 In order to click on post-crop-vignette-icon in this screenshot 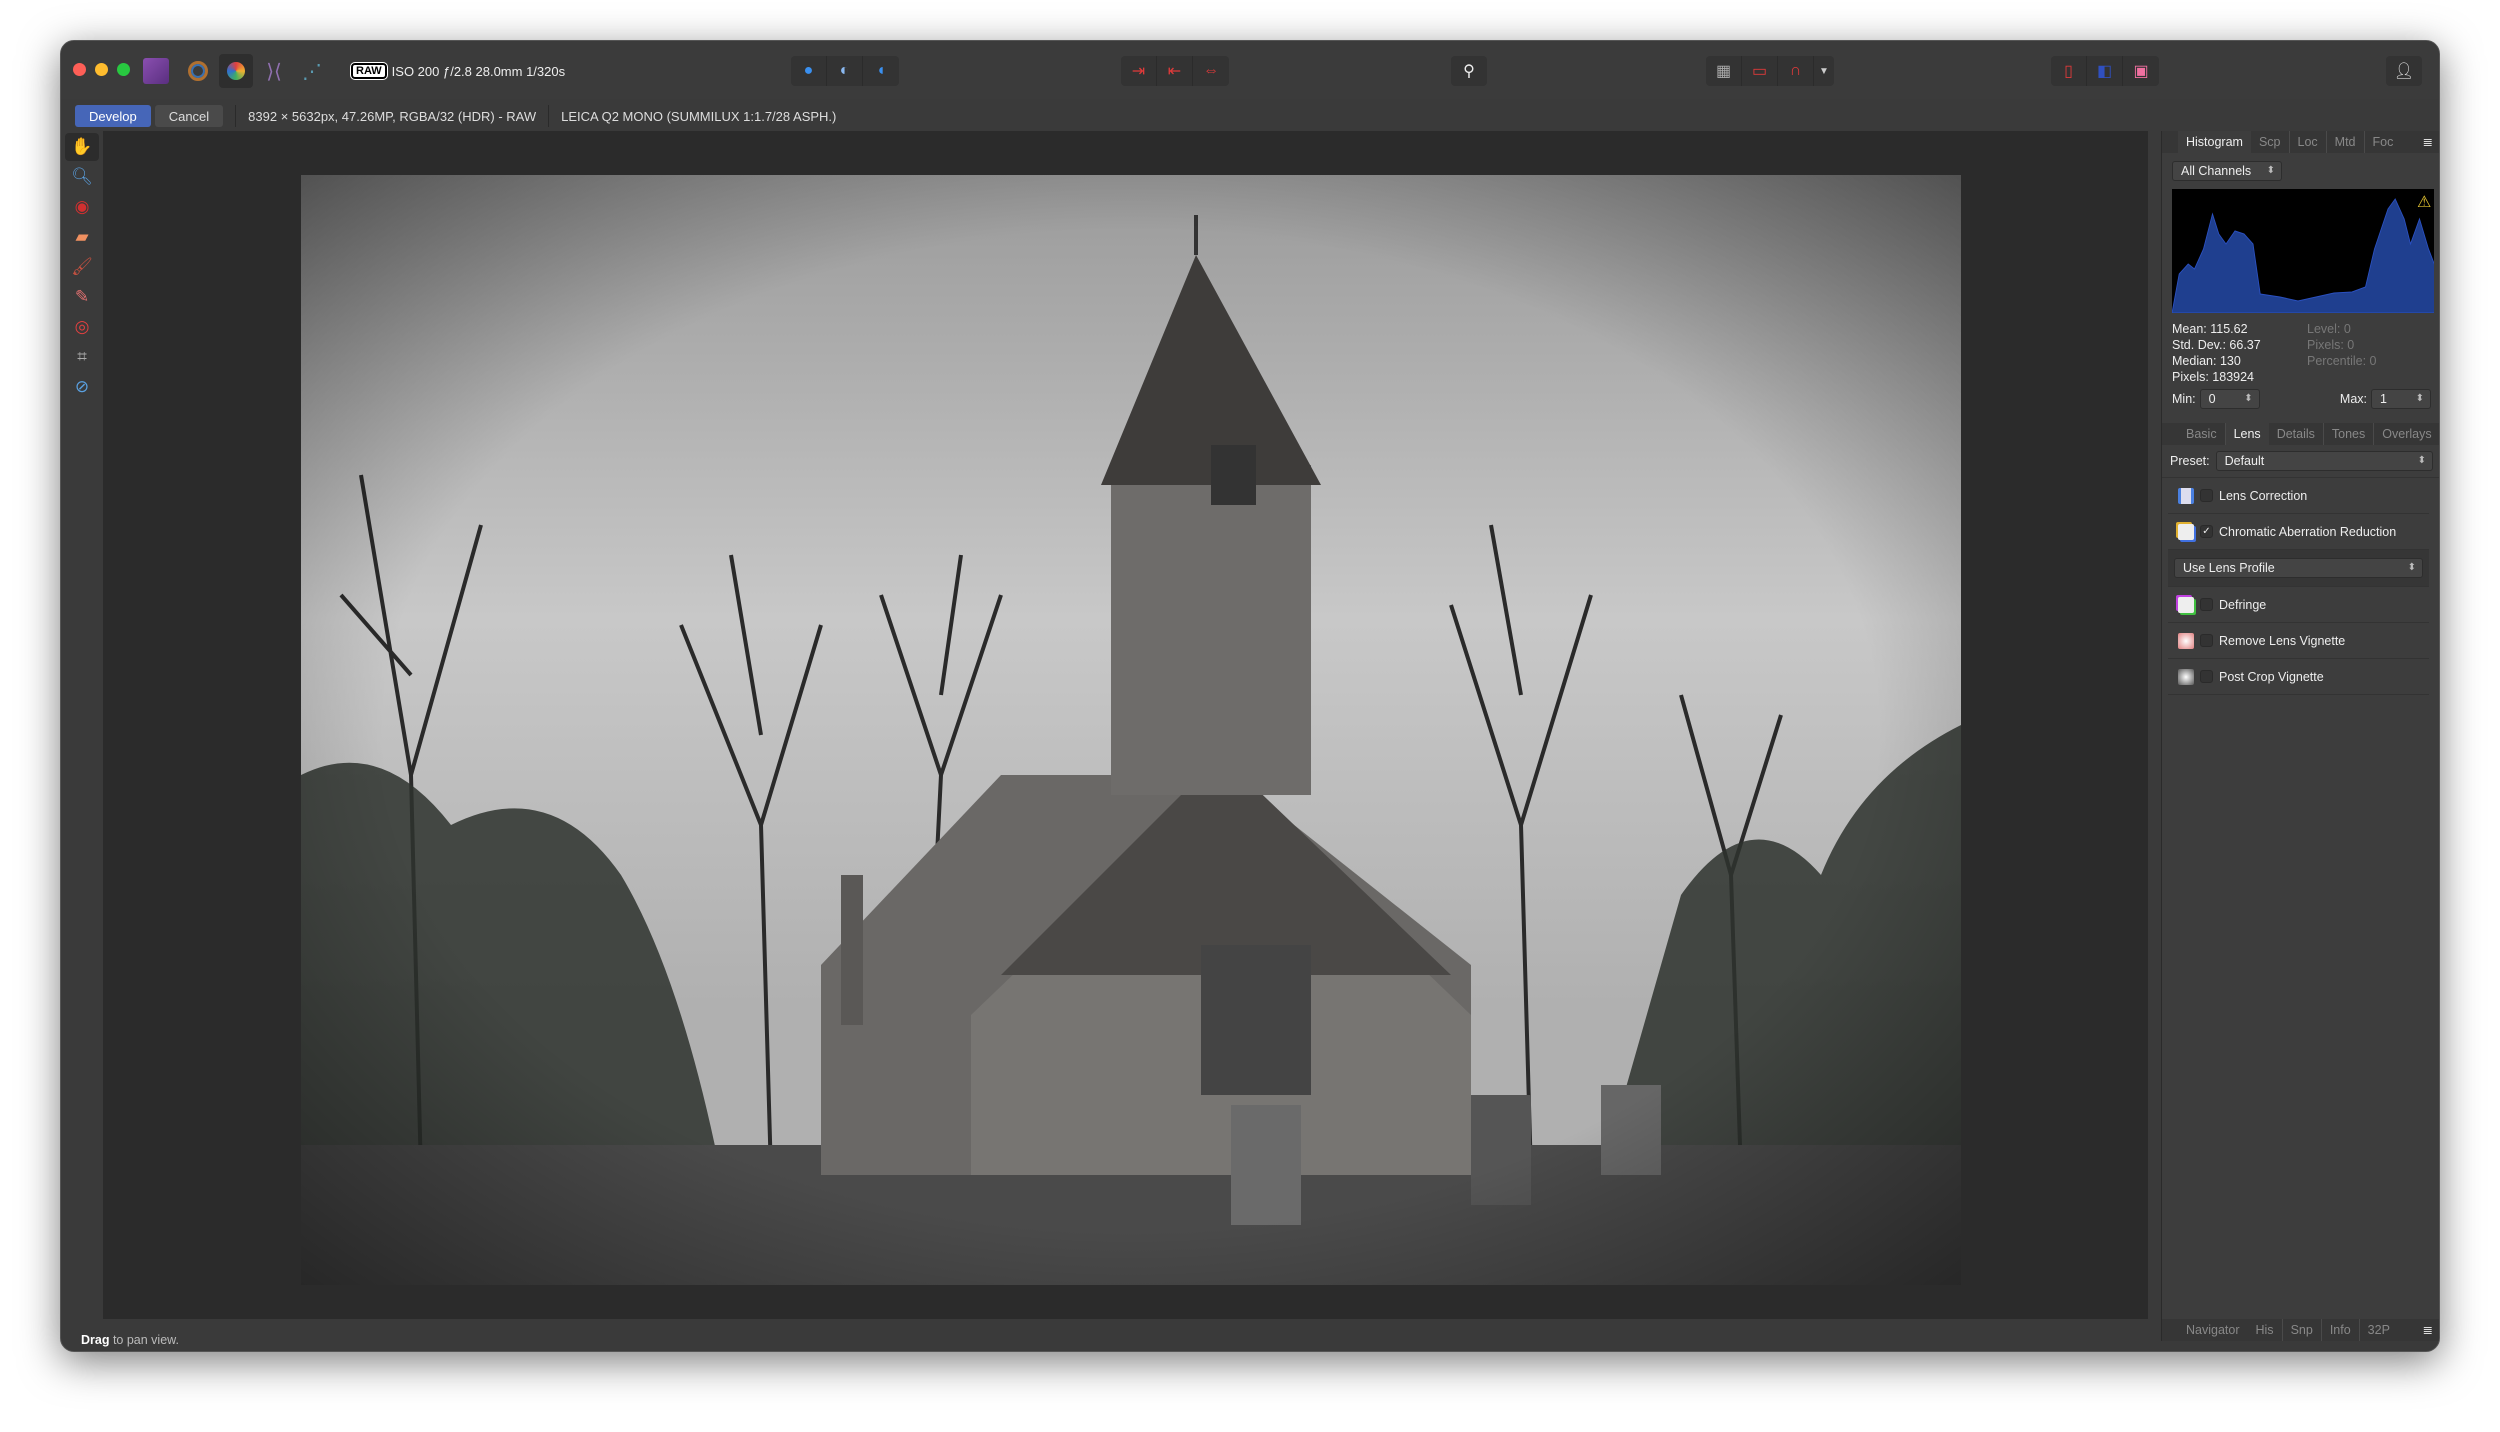, I will do `click(2186, 676)`.